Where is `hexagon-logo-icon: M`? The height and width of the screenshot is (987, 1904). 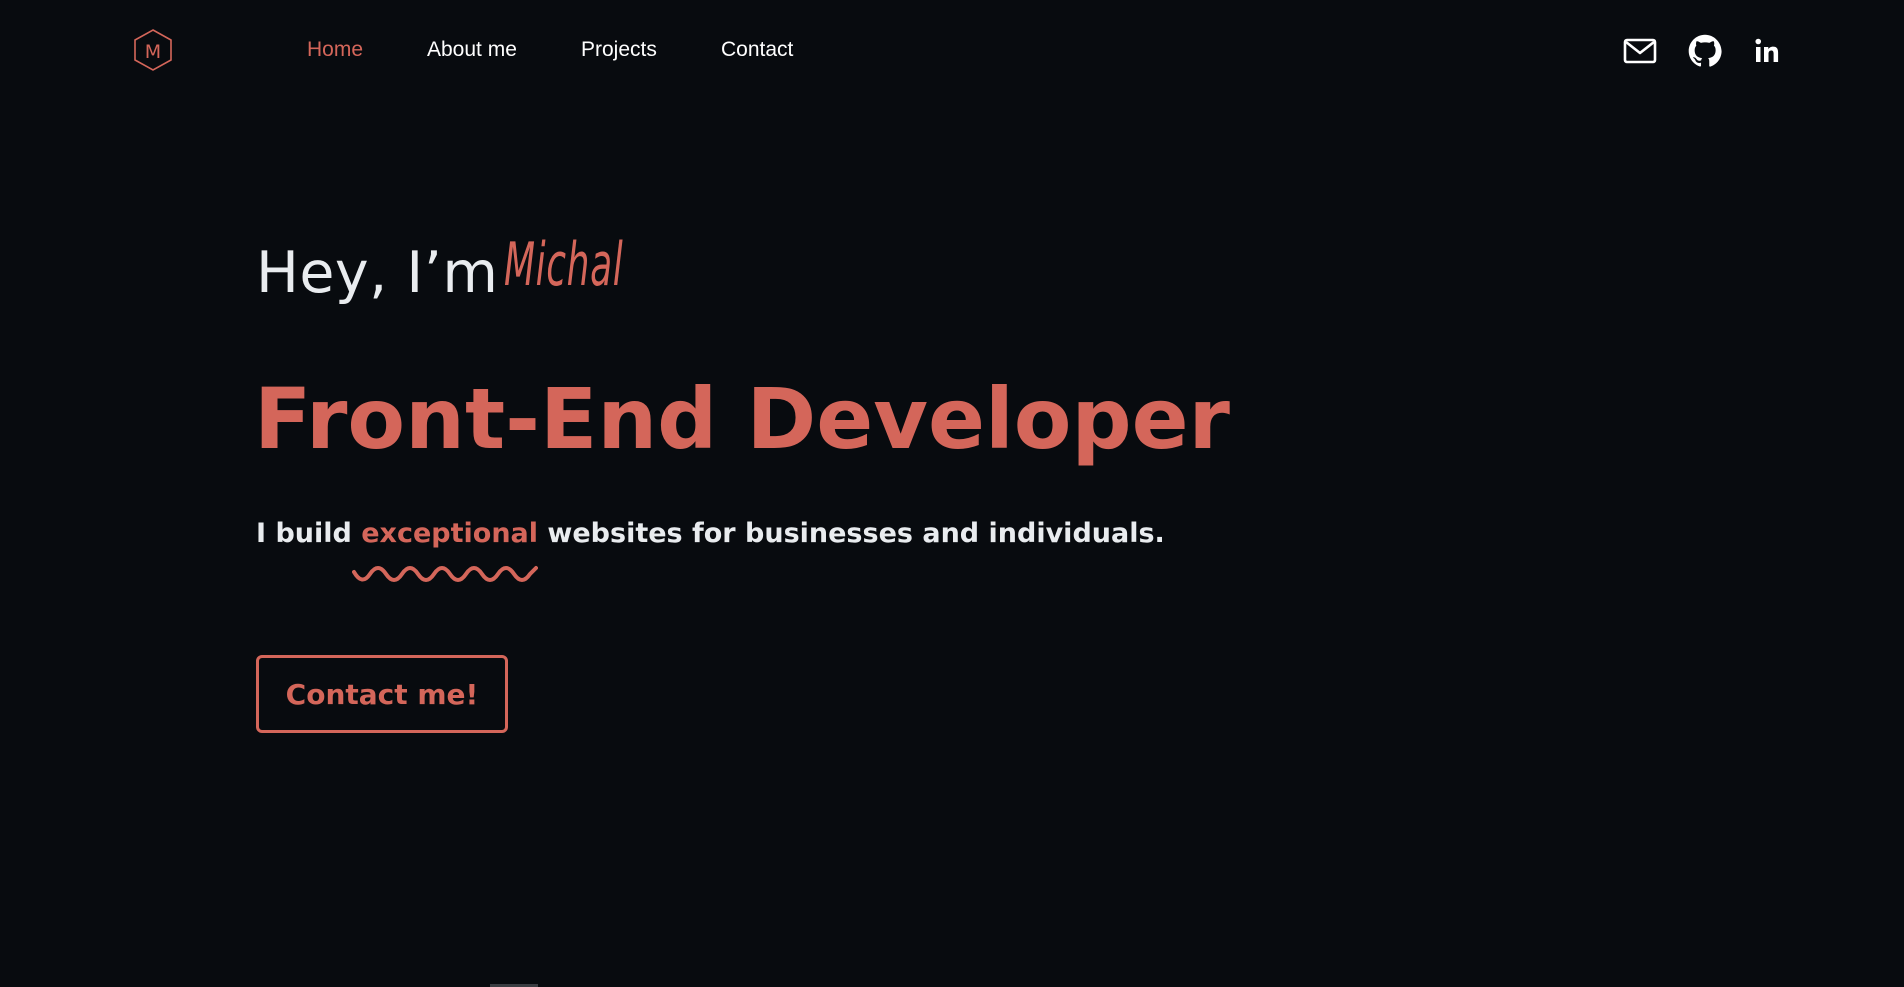
hexagon-logo-icon: M is located at coordinates (153, 50).